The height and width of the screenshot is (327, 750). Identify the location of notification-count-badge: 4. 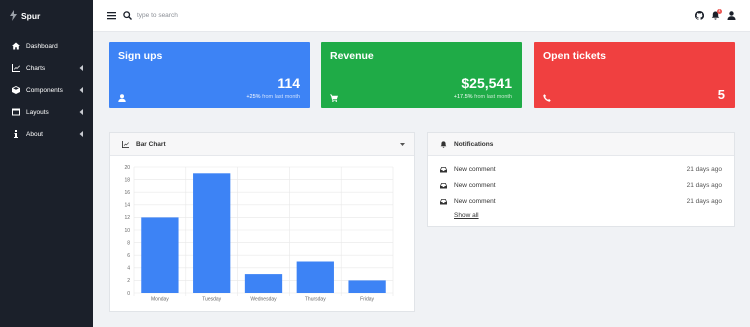
(719, 11).